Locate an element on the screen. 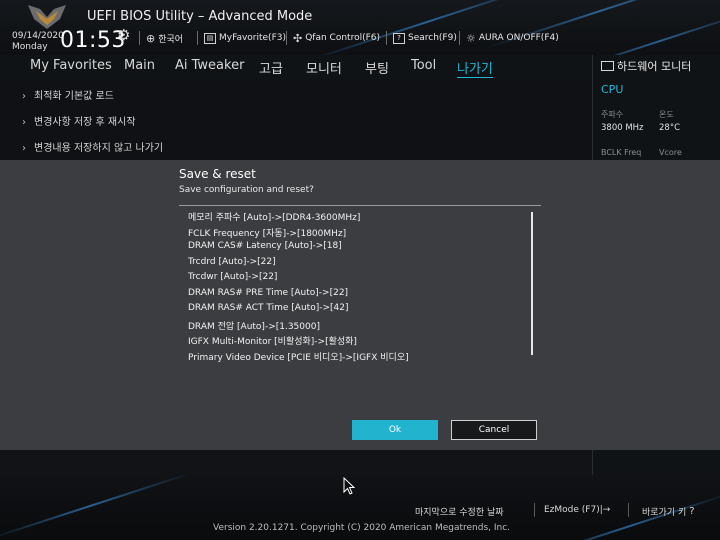  menu-item-label: 변경내용 저장하지 않고 나가기 is located at coordinates (99, 148).